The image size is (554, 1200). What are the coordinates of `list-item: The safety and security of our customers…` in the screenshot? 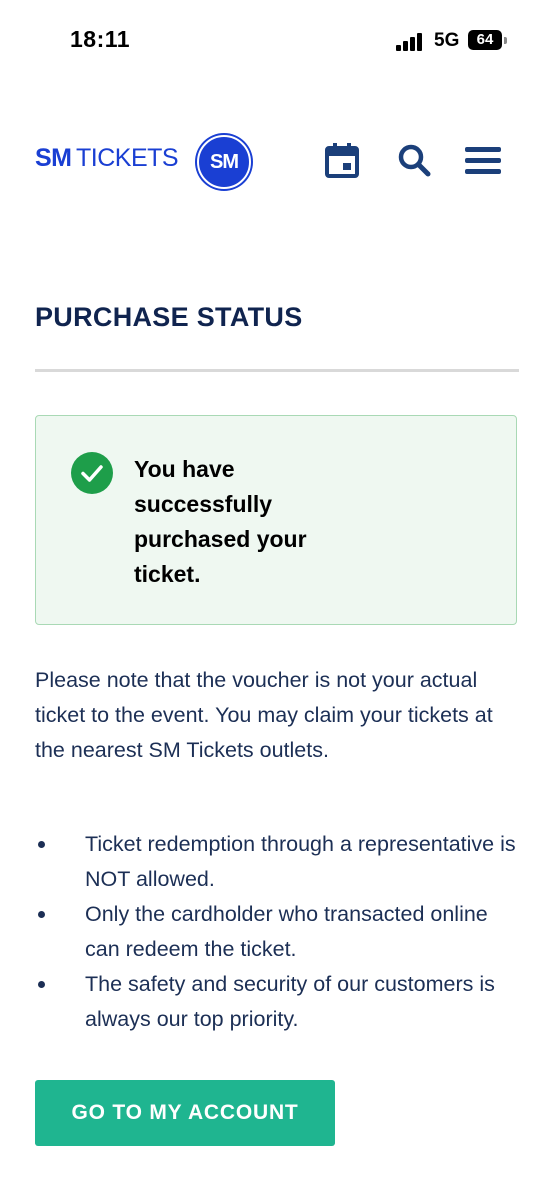 It's located at (277, 1002).